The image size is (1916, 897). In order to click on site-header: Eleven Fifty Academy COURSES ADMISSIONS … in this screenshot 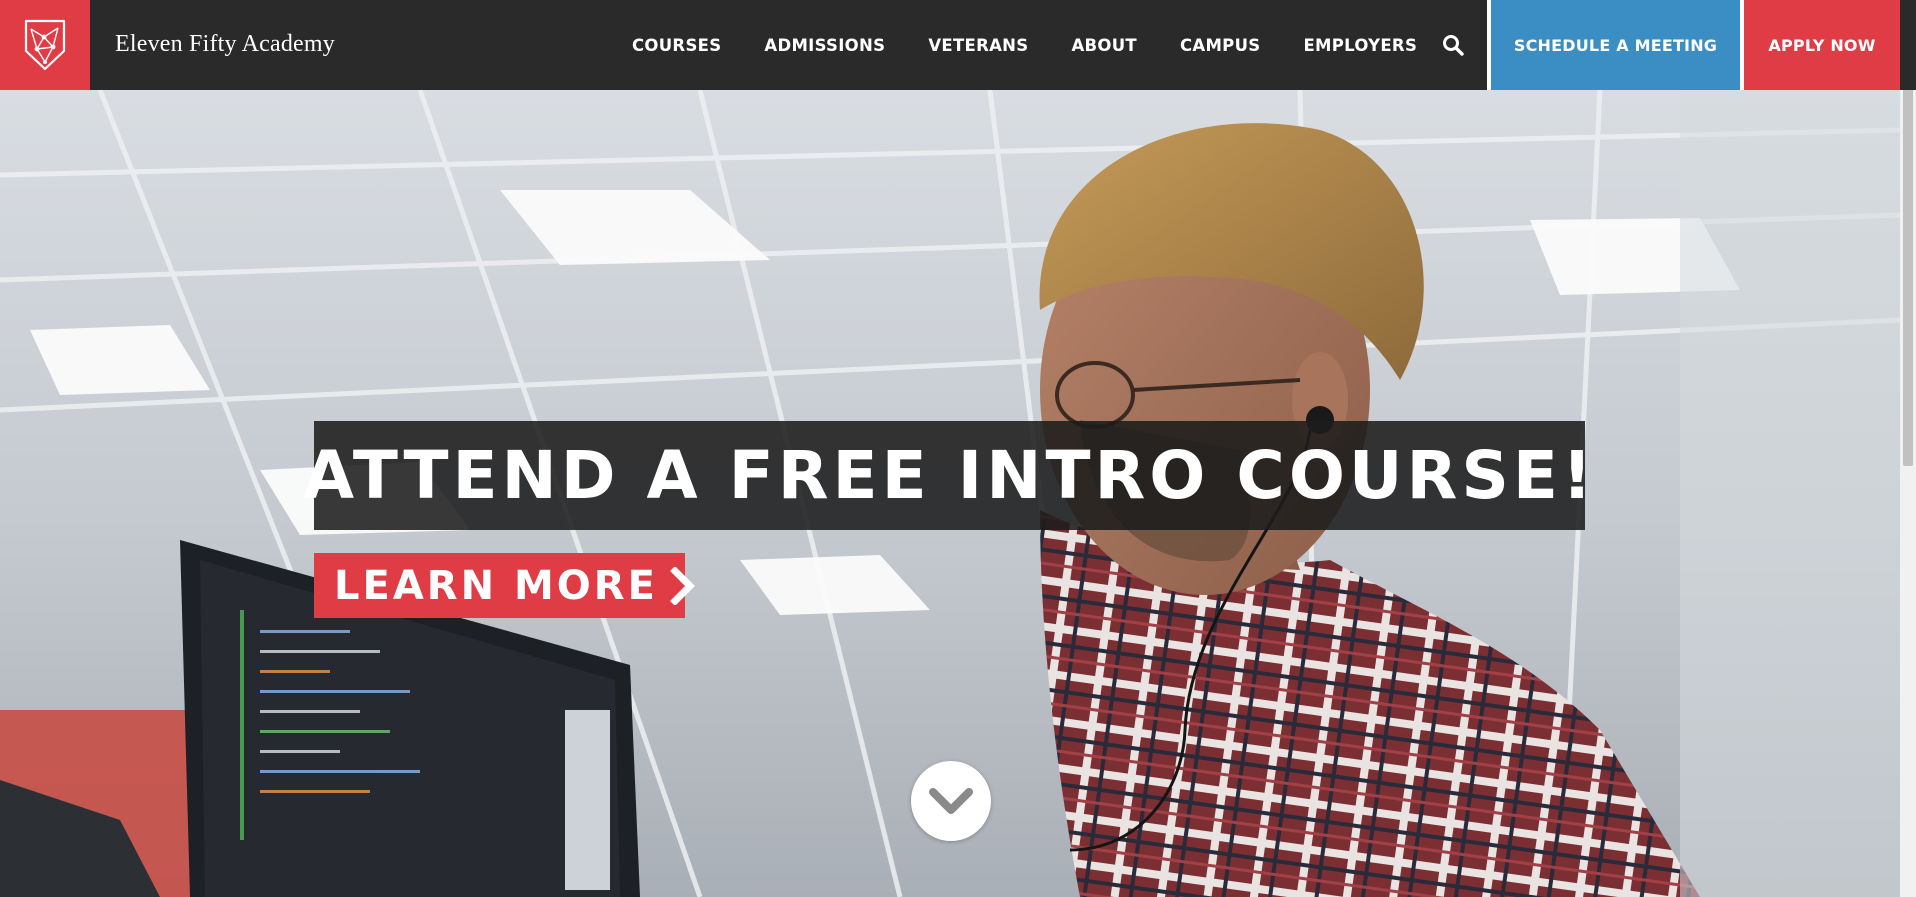, I will do `click(958, 45)`.